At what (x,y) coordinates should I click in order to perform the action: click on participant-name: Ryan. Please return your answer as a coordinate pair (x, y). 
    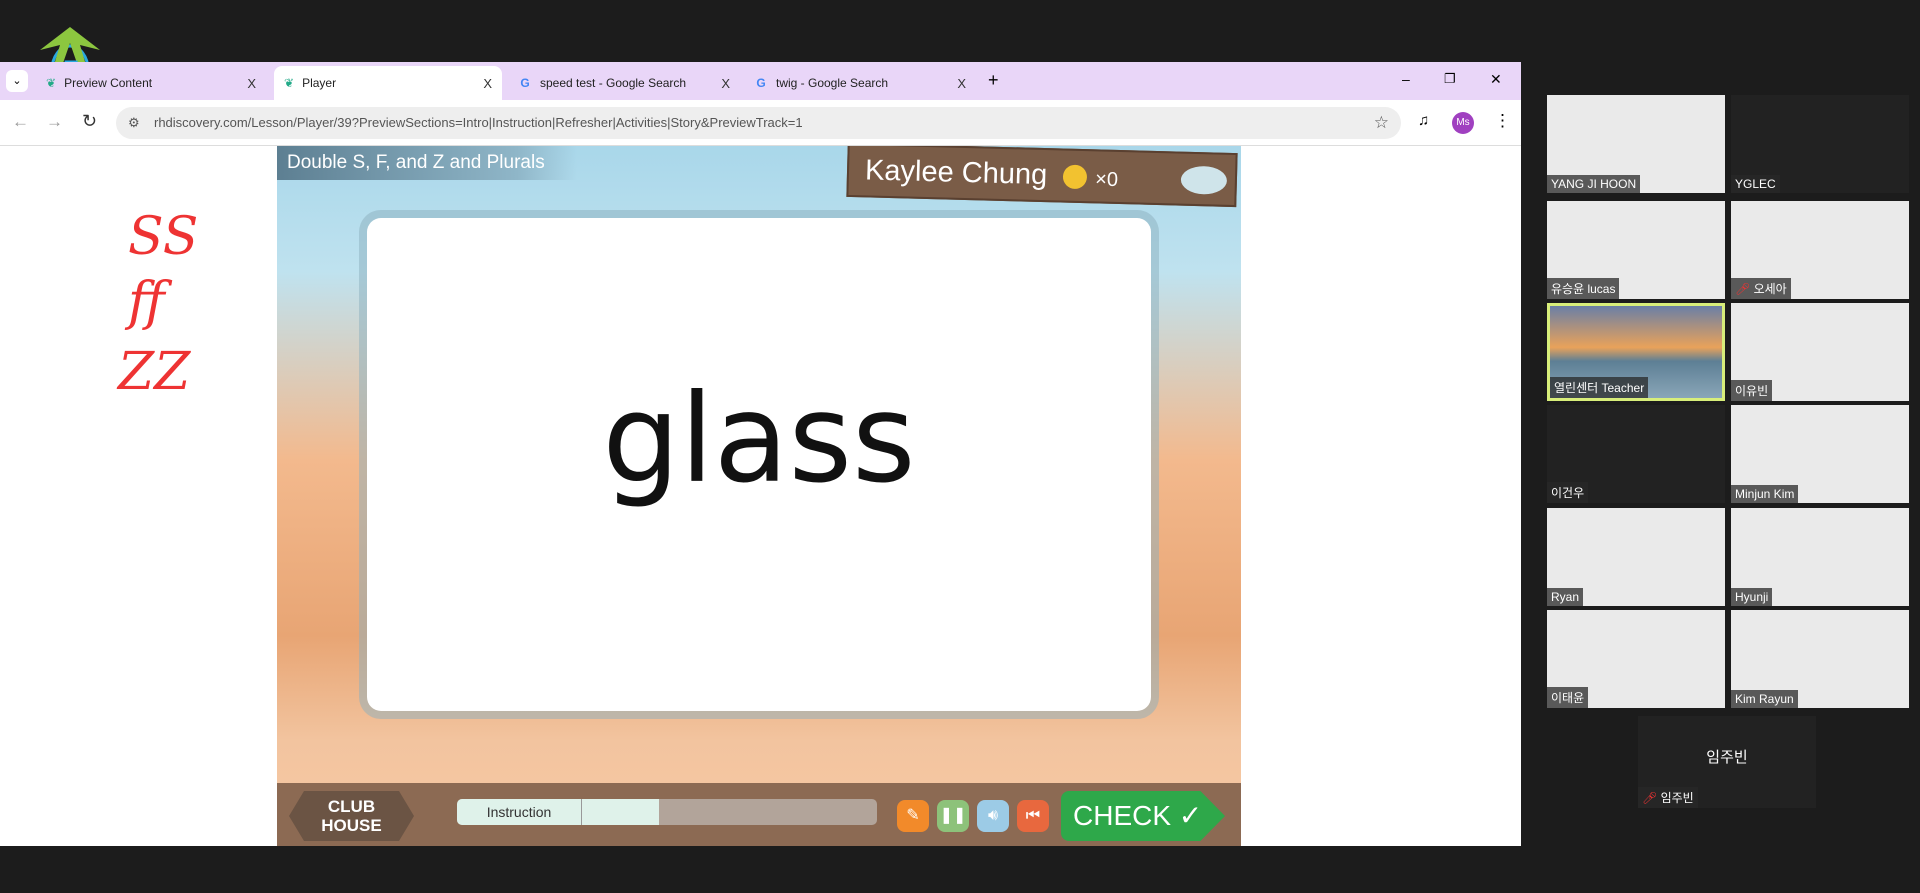
    Looking at the image, I should click on (1565, 597).